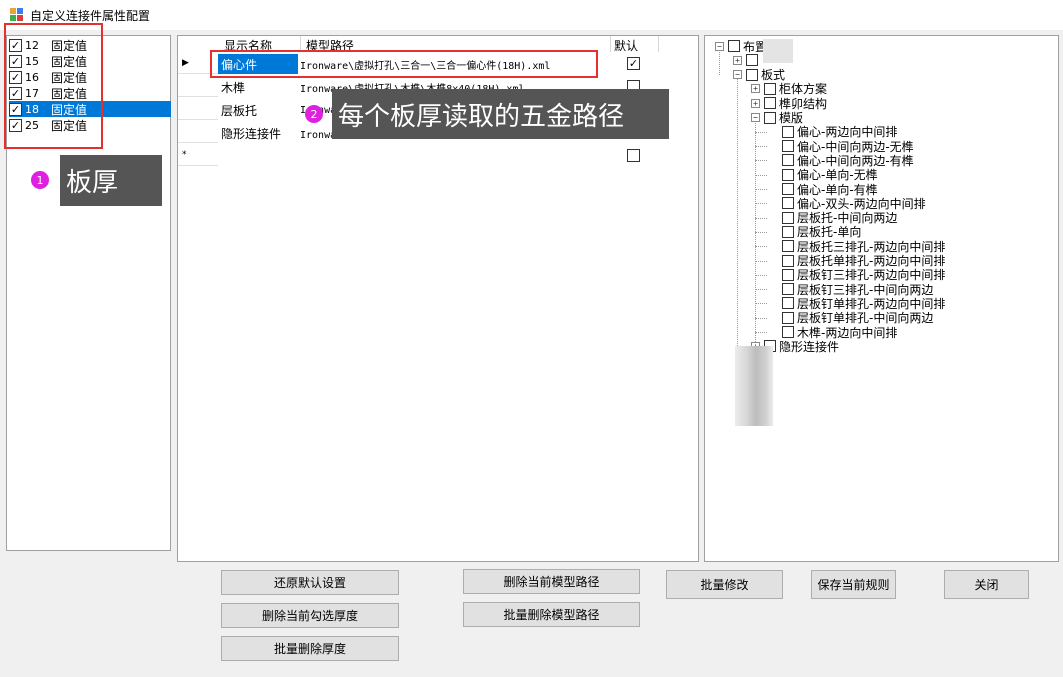 The height and width of the screenshot is (677, 1063). What do you see at coordinates (258, 110) in the screenshot?
I see `cell-display-name: 层板托` at bounding box center [258, 110].